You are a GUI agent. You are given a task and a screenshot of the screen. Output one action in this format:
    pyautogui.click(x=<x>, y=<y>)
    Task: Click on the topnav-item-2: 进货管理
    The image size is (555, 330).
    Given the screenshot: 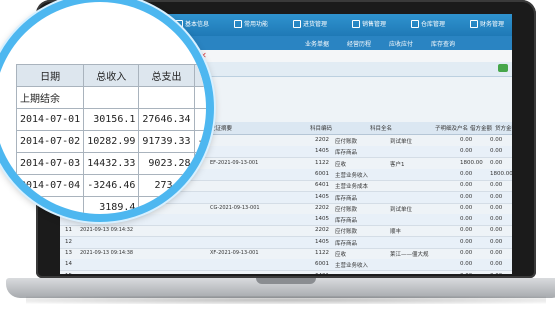 What is the action you would take?
    pyautogui.click(x=322, y=23)
    